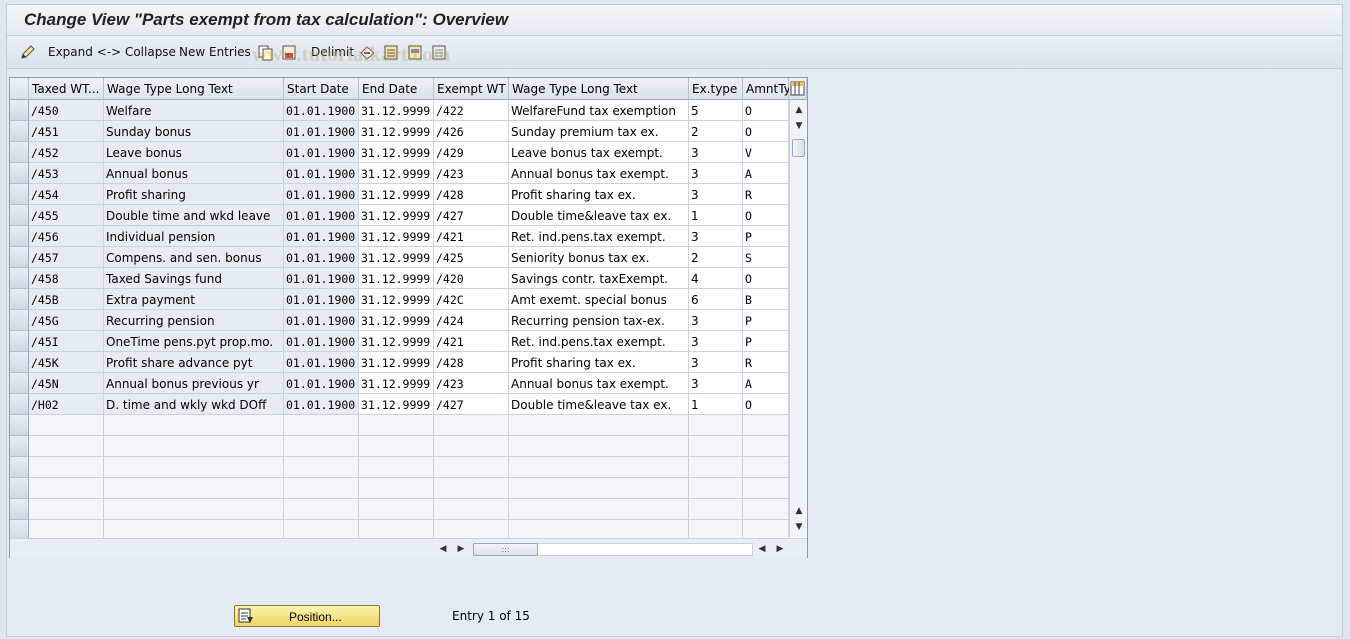 The width and height of the screenshot is (1350, 639). Describe the element at coordinates (471, 236) in the screenshot. I see `cell-exempt-wt: /421` at that location.